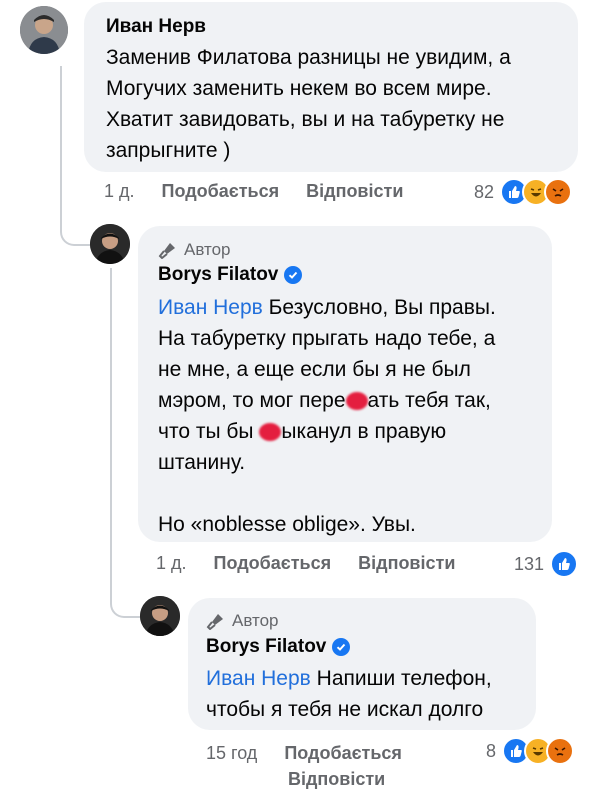 This screenshot has width=596, height=800. I want to click on reply-text-segment: мэром, то мог пере, so click(252, 400).